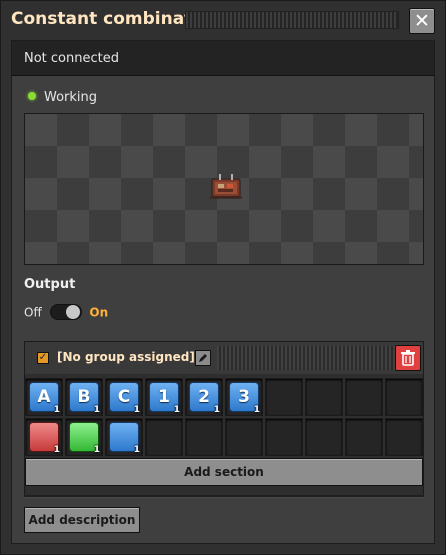  What do you see at coordinates (164, 397) in the screenshot?
I see `signal-slot: 1 1` at bounding box center [164, 397].